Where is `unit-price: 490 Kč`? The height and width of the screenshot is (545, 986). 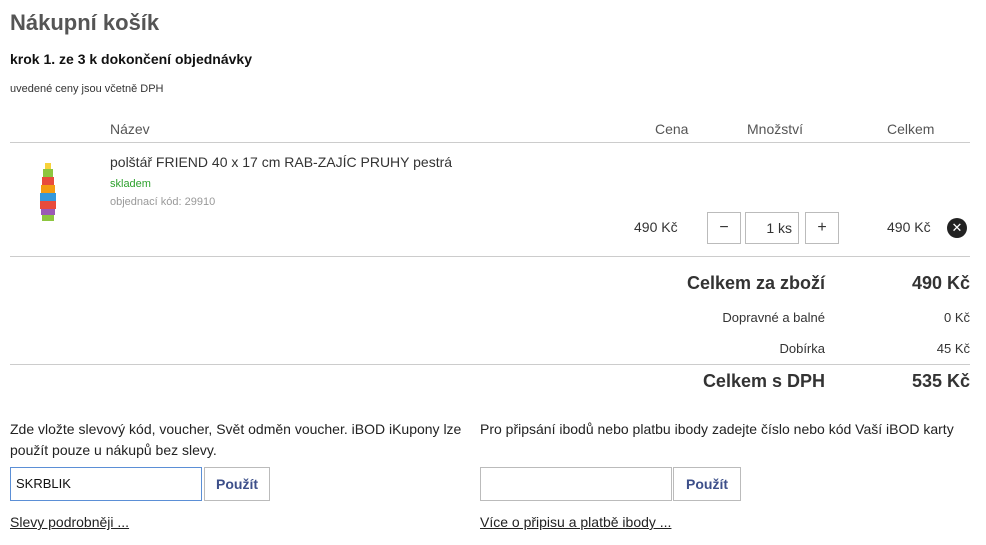 unit-price: 490 Kč is located at coordinates (656, 227).